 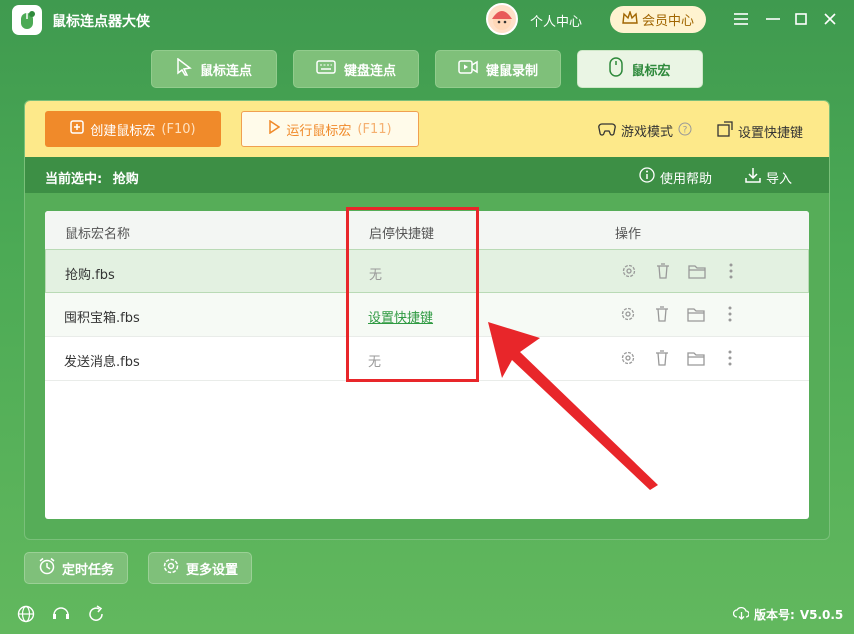 I want to click on help-label: 使用帮助, so click(x=686, y=179).